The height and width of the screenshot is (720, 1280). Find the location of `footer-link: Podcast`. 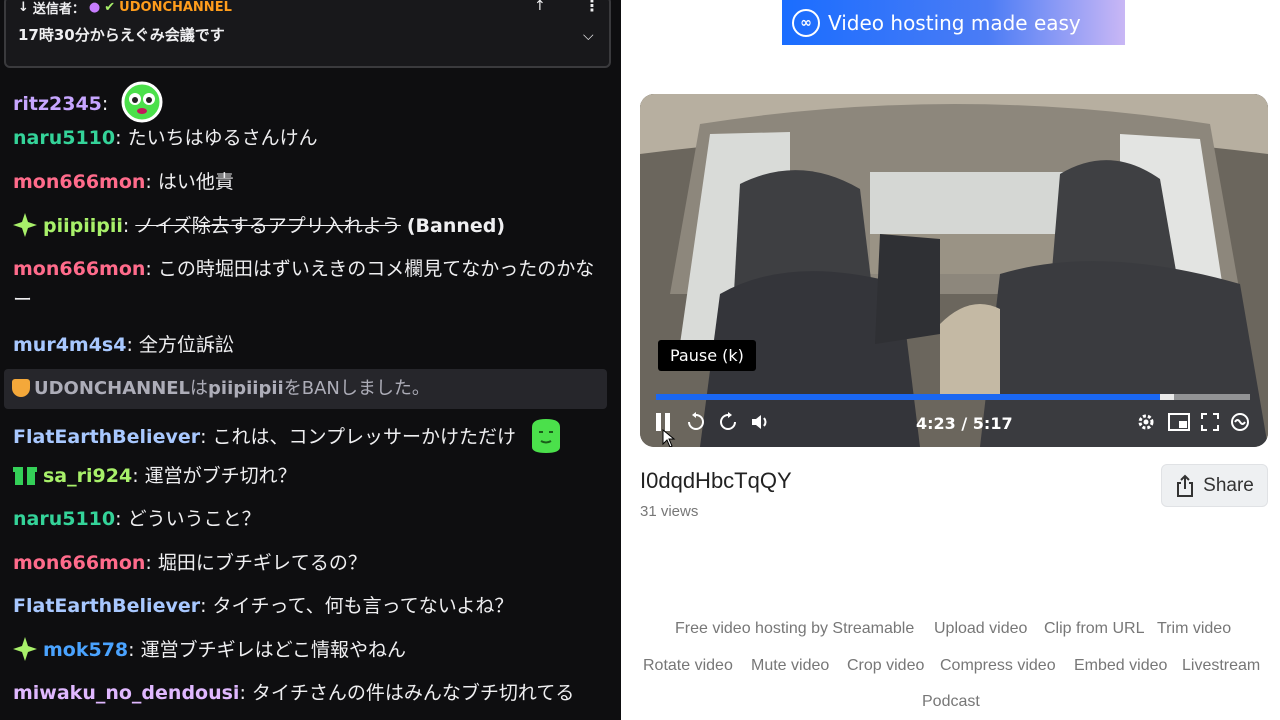

footer-link: Podcast is located at coordinates (951, 702).